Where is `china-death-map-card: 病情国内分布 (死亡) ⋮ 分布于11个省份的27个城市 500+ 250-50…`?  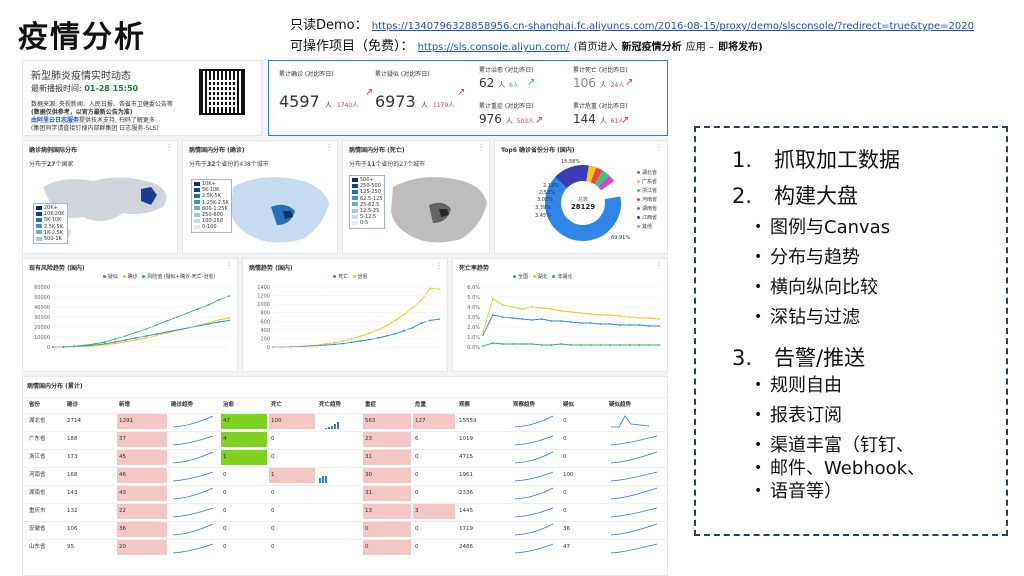
china-death-map-card: 病情国内分布 (死亡) ⋮ 分布于11个省份的27个城市 500+ 250-50… is located at coordinates (416, 197).